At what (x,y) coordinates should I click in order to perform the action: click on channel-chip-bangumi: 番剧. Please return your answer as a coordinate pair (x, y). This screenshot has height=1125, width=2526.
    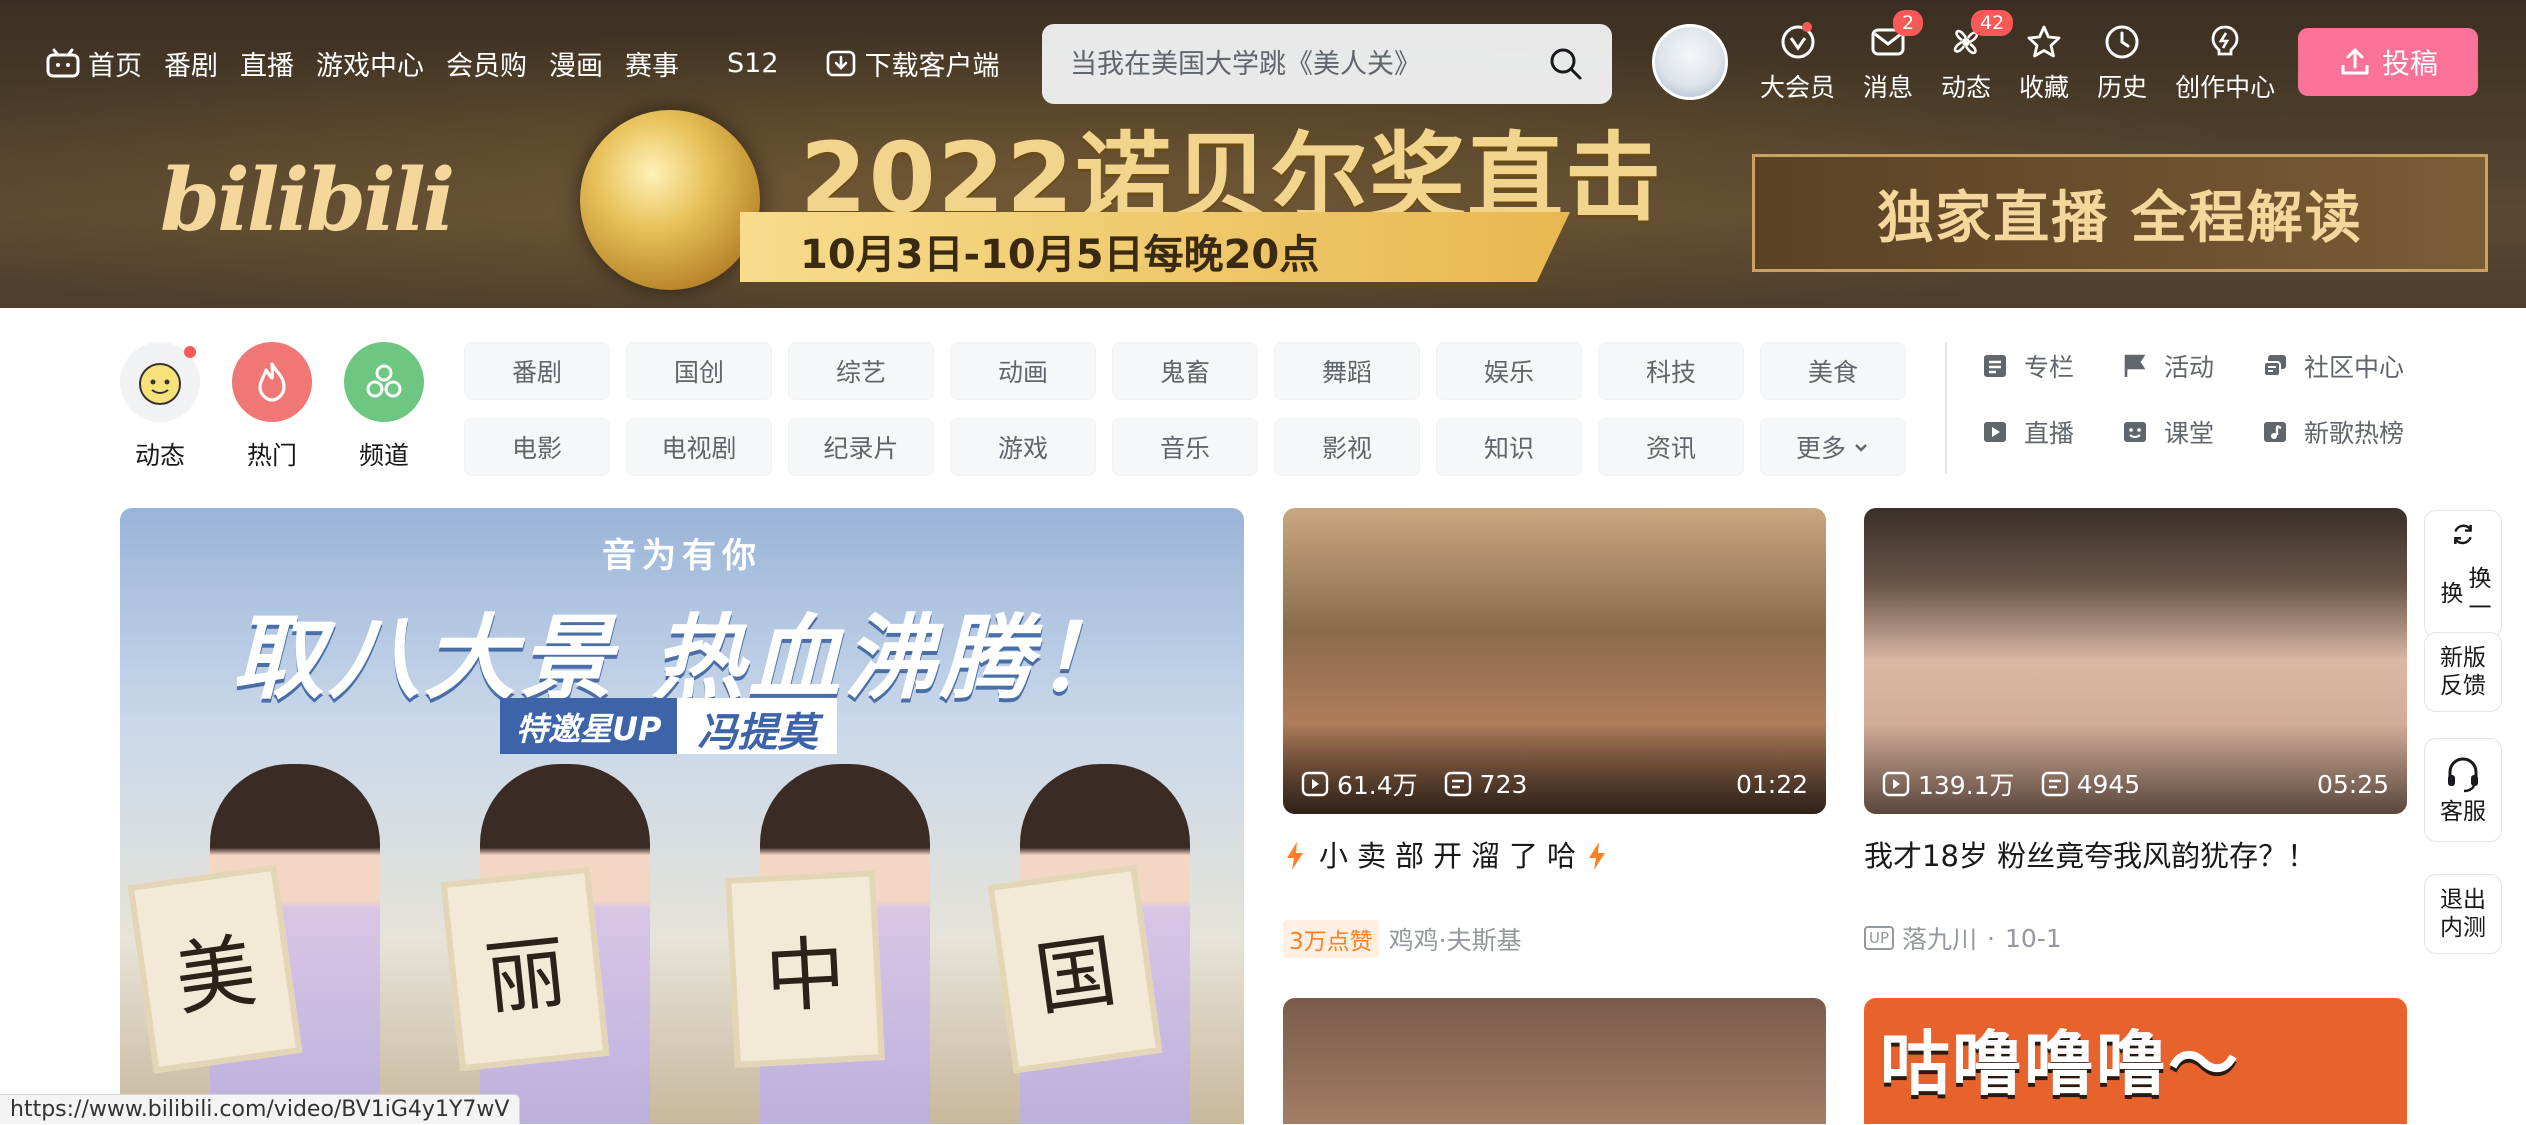
    Looking at the image, I should click on (537, 371).